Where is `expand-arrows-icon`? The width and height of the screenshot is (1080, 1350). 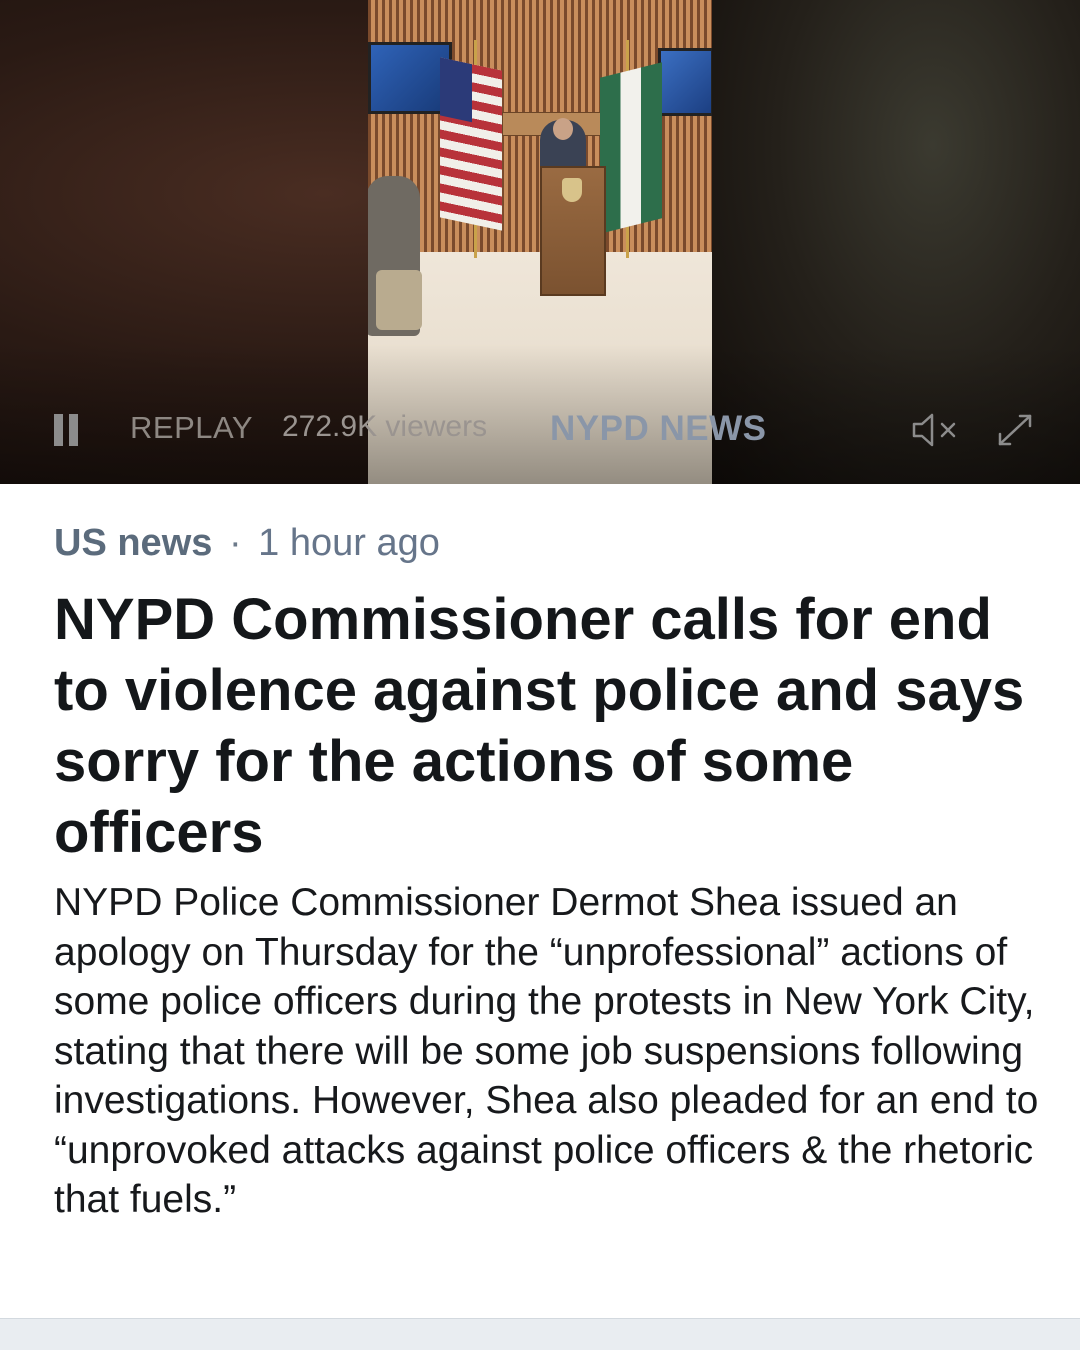 expand-arrows-icon is located at coordinates (1015, 430).